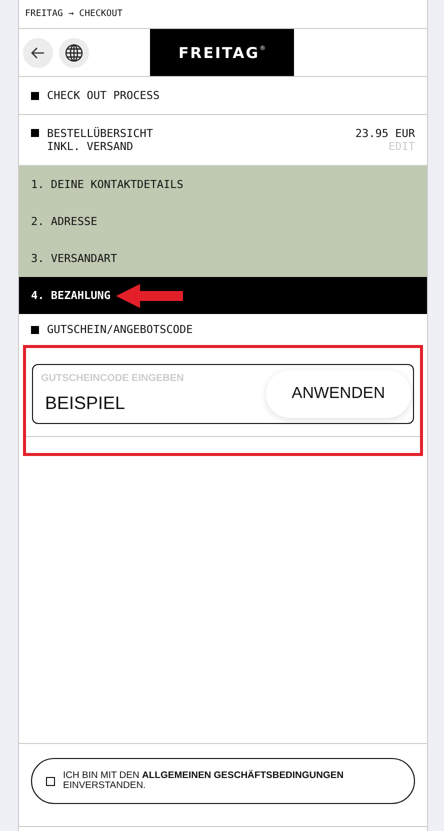  I want to click on pointer-arrow-icon, so click(150, 295).